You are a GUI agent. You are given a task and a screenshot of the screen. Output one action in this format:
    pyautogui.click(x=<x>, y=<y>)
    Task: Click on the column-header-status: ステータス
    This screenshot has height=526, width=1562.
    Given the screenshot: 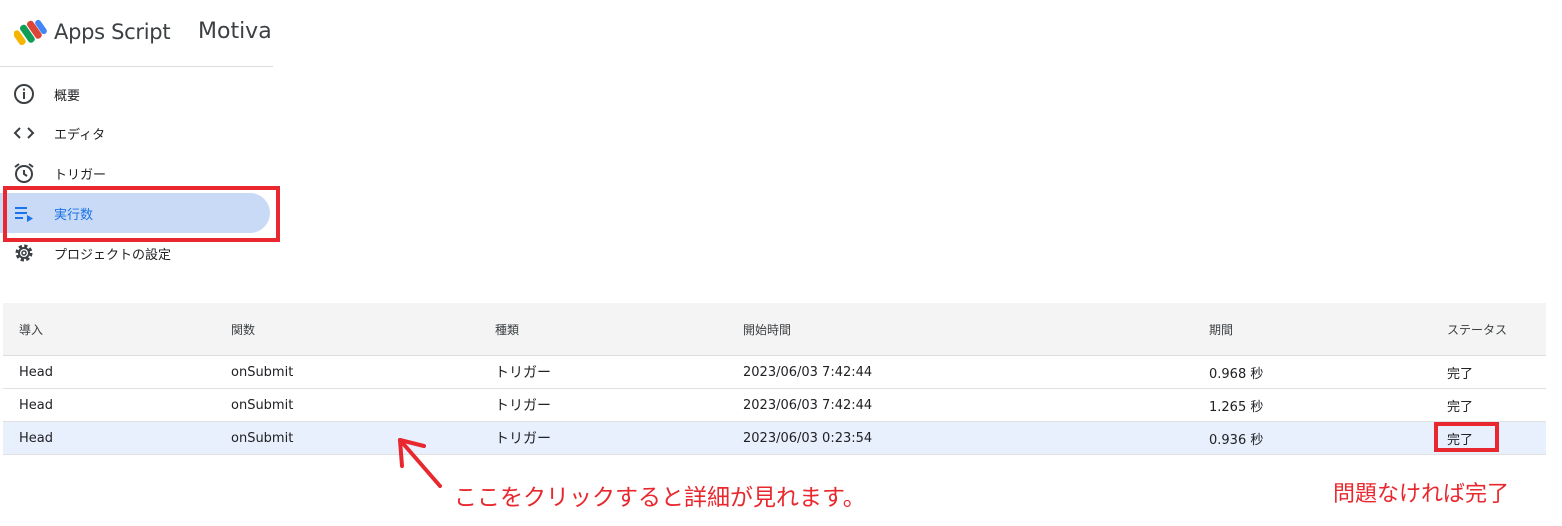 What is the action you would take?
    pyautogui.click(x=1477, y=329)
    